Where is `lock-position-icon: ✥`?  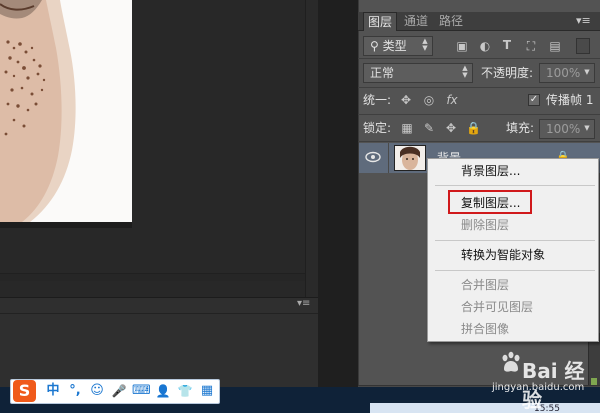
lock-position-icon: ✥ is located at coordinates (451, 128).